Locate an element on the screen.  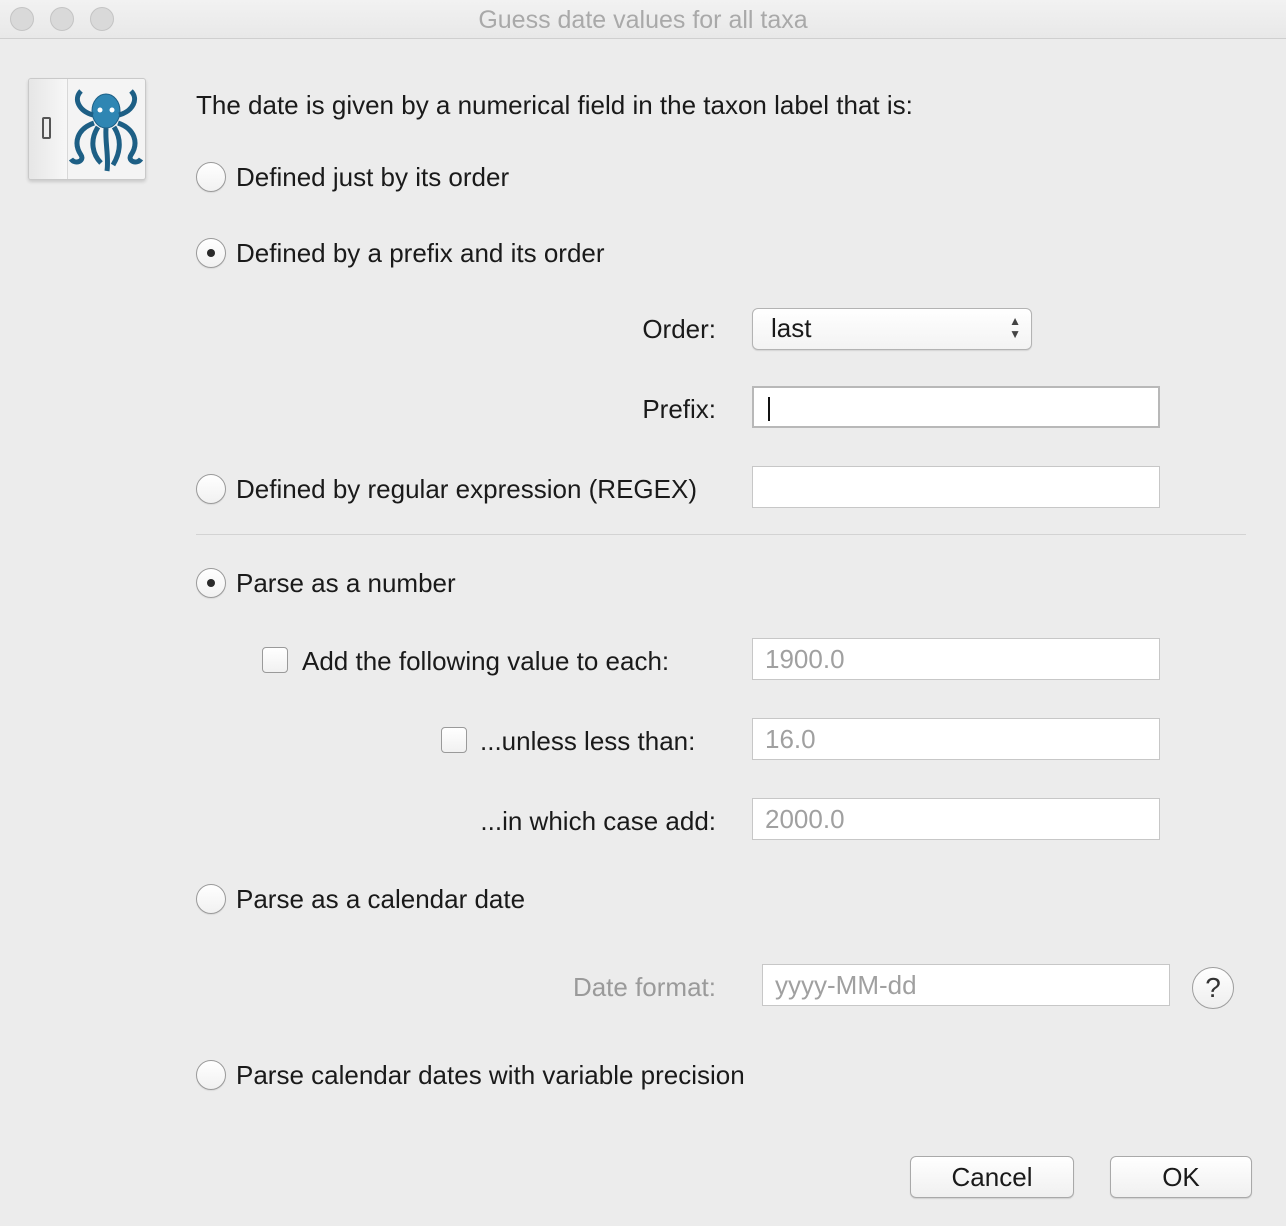
parse-number-label: Parse as a number is located at coordinates (346, 583).